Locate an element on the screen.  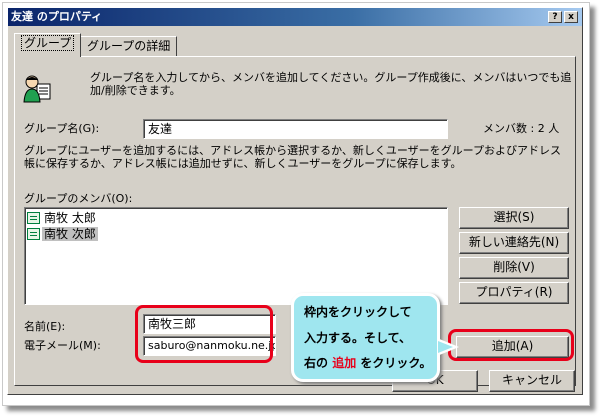
select-button: 選択(S) is located at coordinates (514, 218).